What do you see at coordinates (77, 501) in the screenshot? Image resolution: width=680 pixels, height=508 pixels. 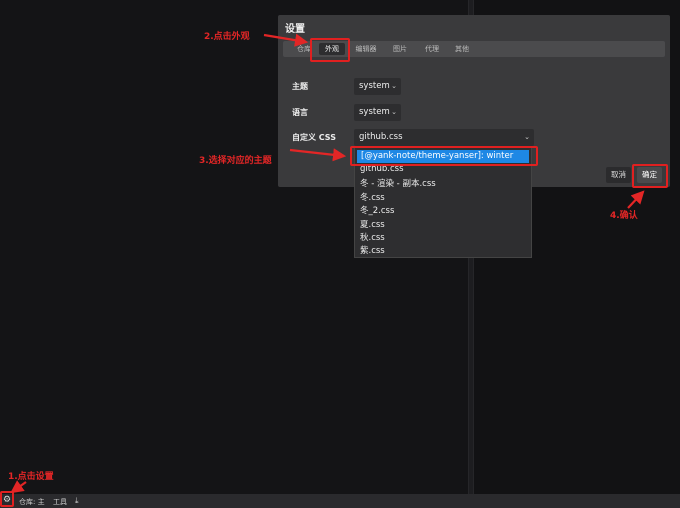 I see `download-icon: ⤓` at bounding box center [77, 501].